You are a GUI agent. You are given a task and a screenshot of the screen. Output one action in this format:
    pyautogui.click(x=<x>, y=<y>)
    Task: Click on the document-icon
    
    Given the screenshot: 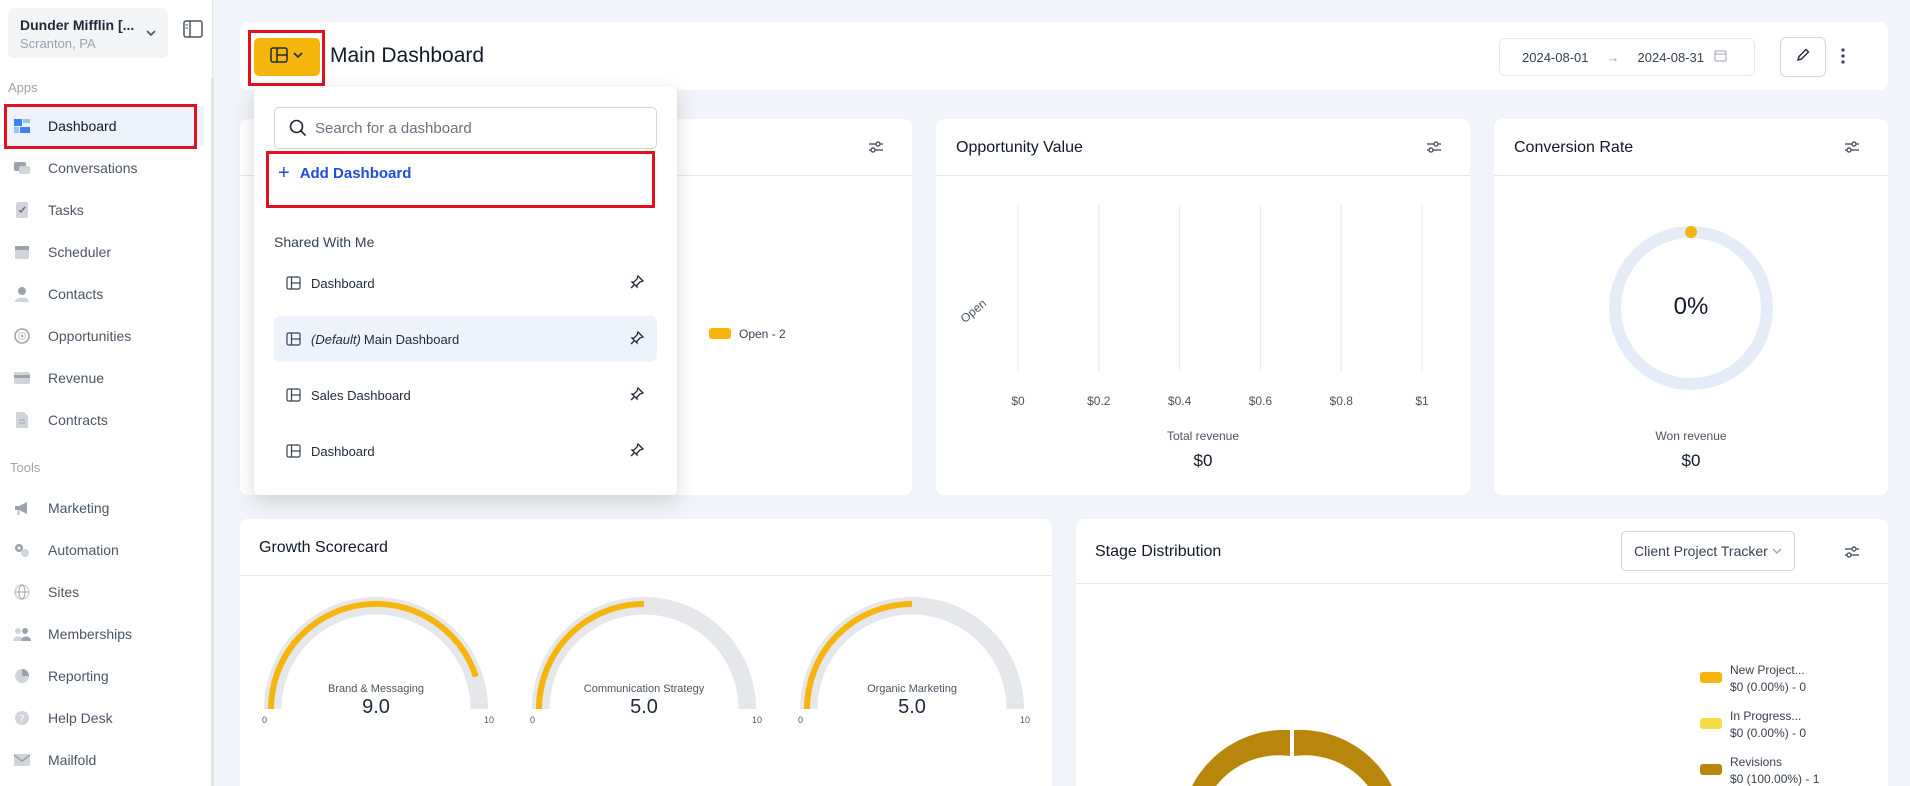 What is the action you would take?
    pyautogui.click(x=22, y=420)
    